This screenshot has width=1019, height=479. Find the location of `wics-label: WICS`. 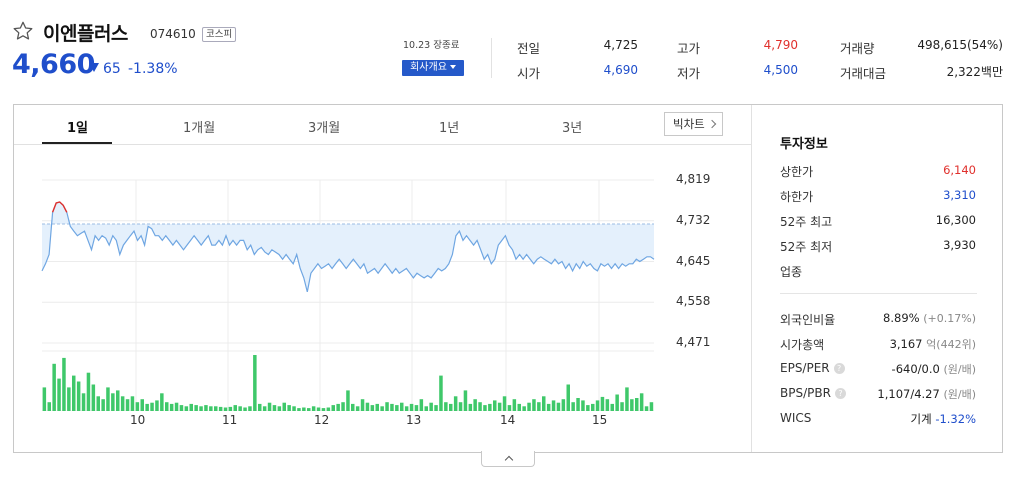

wics-label: WICS is located at coordinates (796, 418).